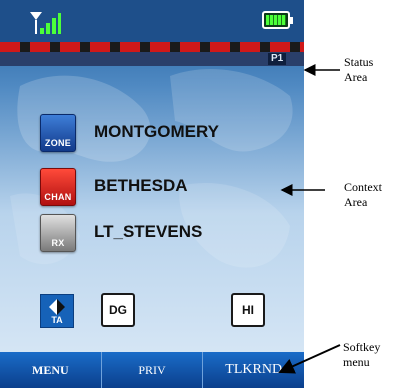 The height and width of the screenshot is (388, 395). What do you see at coordinates (45, 23) in the screenshot?
I see `signal-strength-icon` at bounding box center [45, 23].